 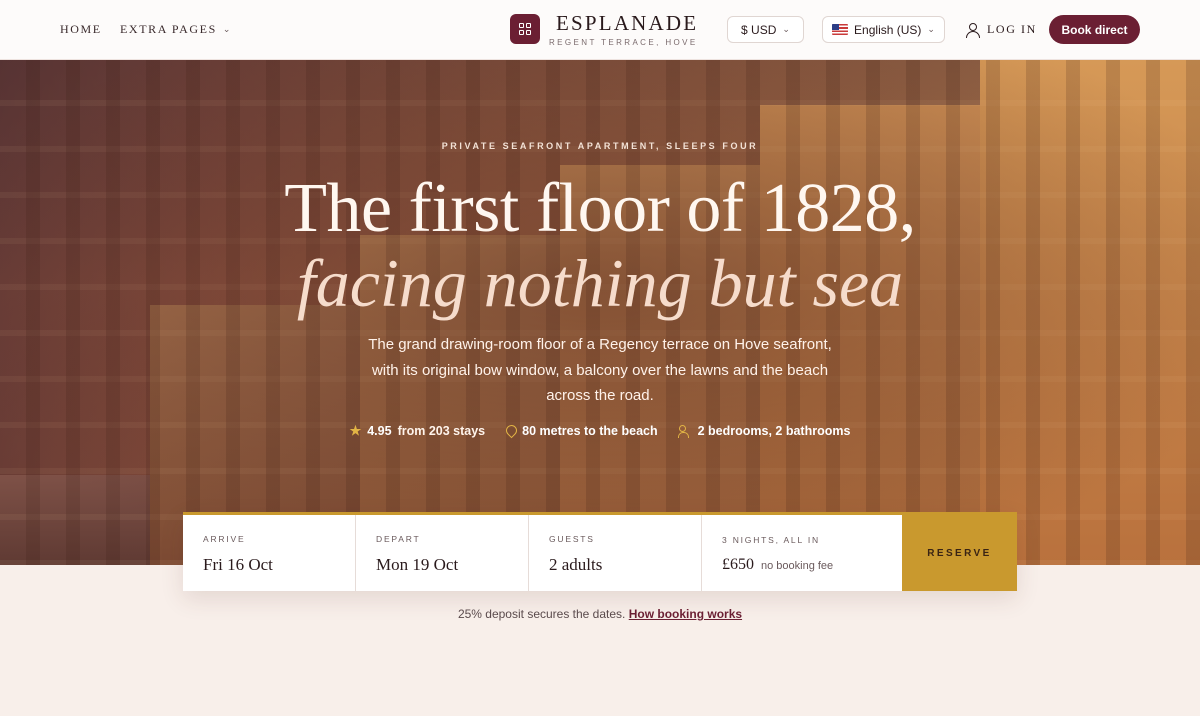 What do you see at coordinates (1012, 29) in the screenshot?
I see `login-label: LOG IN` at bounding box center [1012, 29].